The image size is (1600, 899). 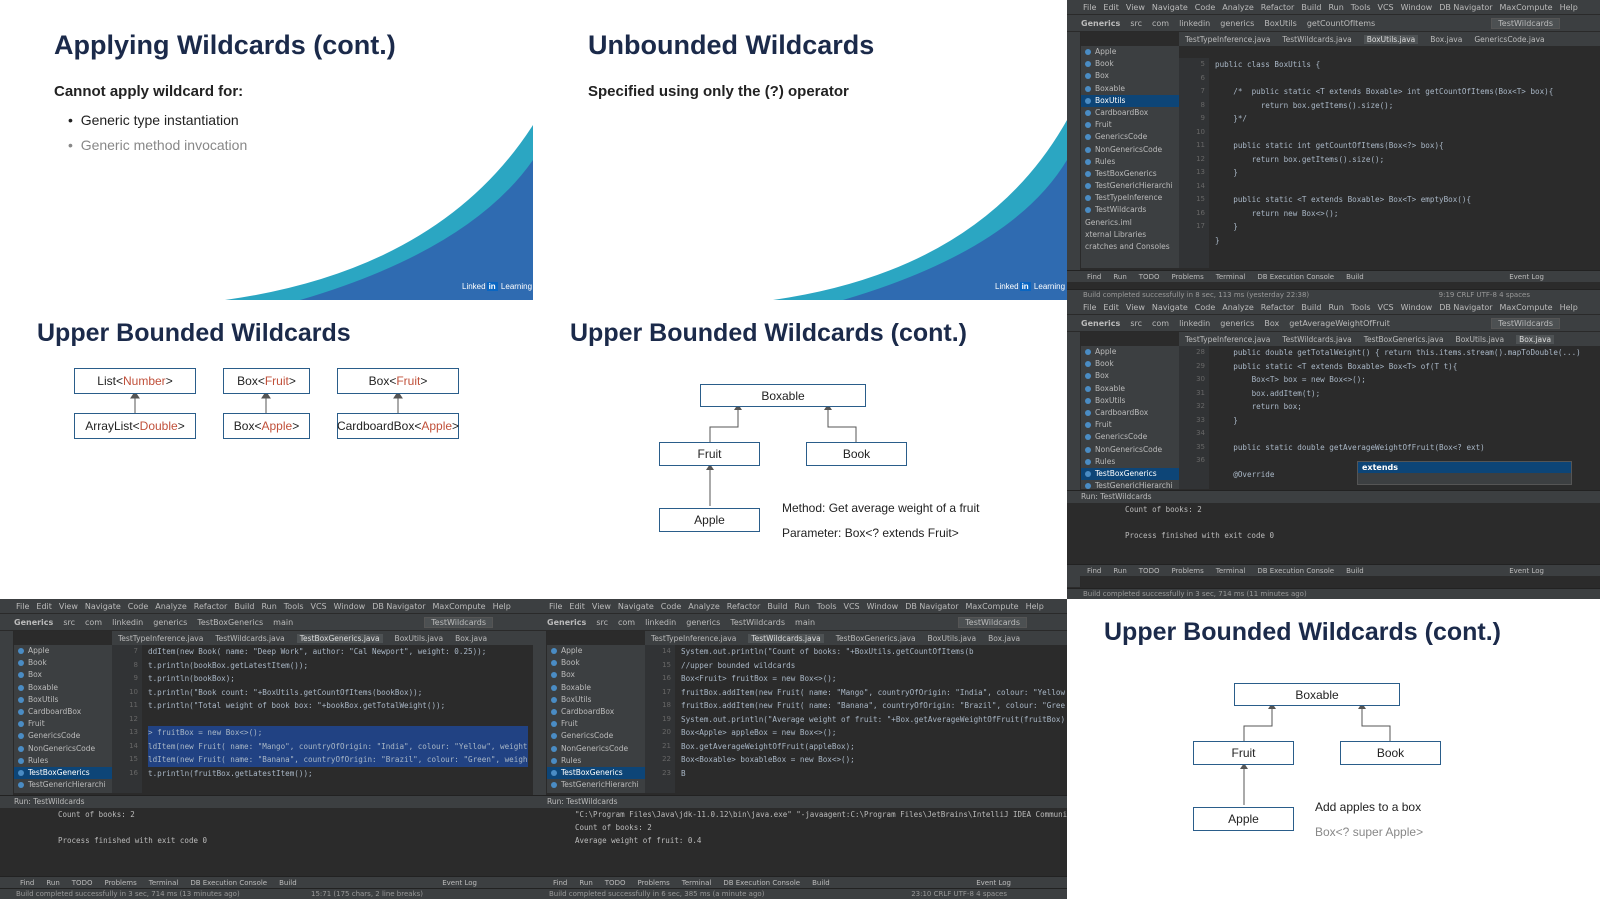 What do you see at coordinates (1280, 23) in the screenshot?
I see `crumb: BoxUtils` at bounding box center [1280, 23].